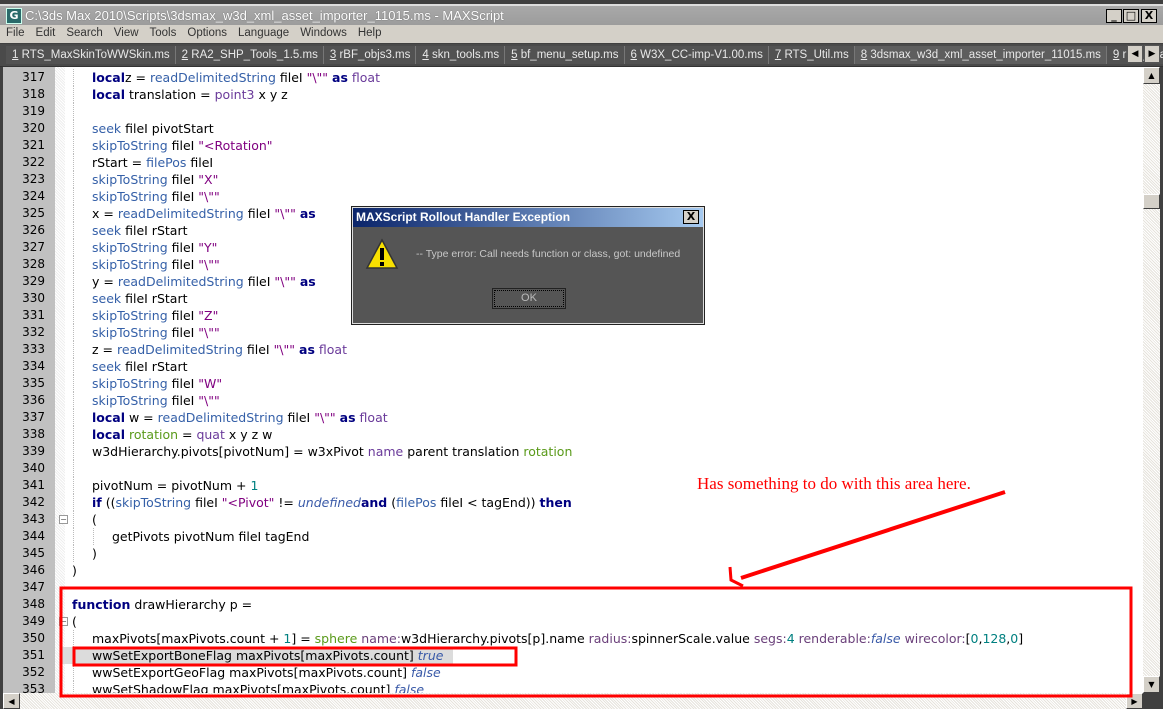 The image size is (1163, 709). What do you see at coordinates (691, 217) in the screenshot?
I see `dialog-close-button: X` at bounding box center [691, 217].